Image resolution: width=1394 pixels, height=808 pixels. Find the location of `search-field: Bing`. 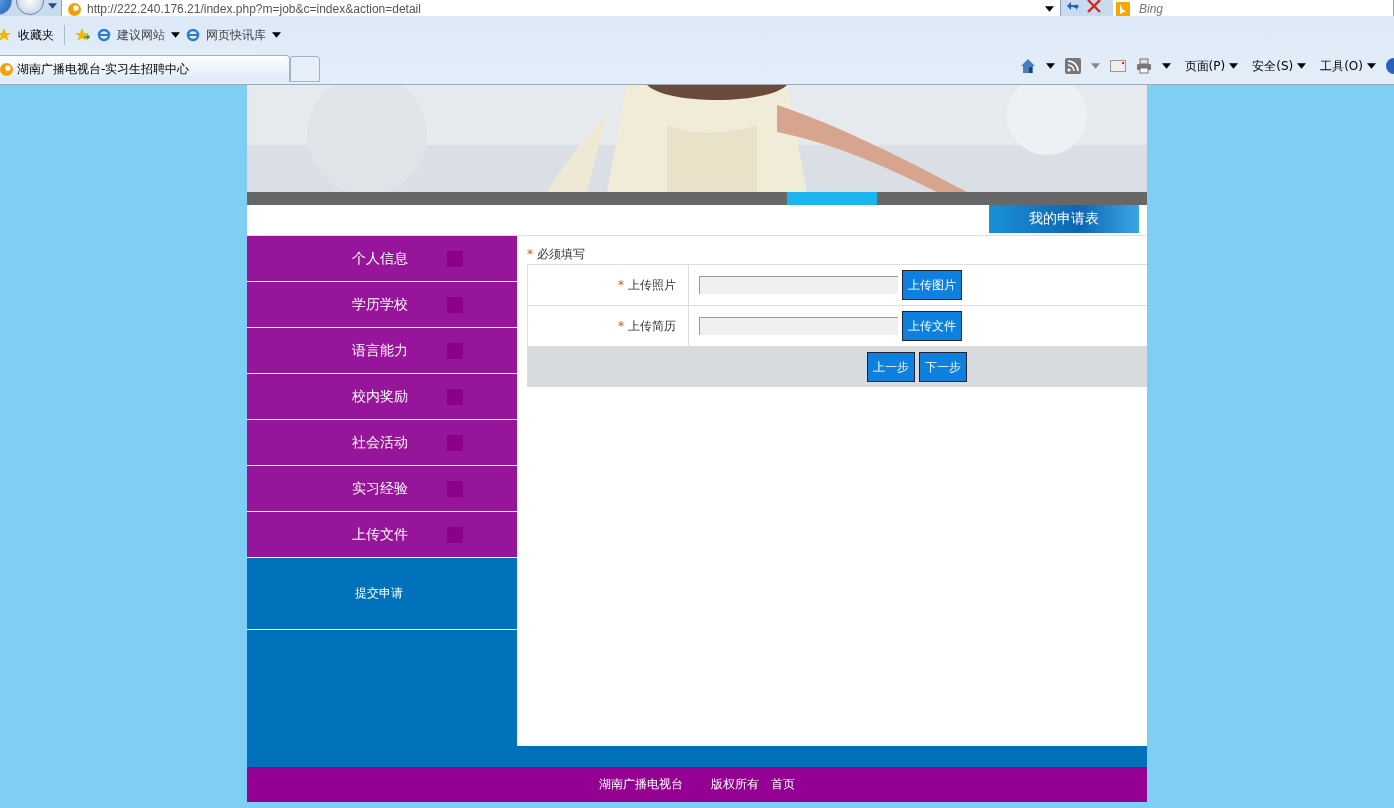

search-field: Bing is located at coordinates (1263, 8).